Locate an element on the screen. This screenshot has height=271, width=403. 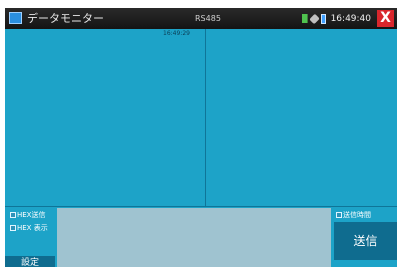
hex-display-label: HEX 表示 is located at coordinates (32, 228).